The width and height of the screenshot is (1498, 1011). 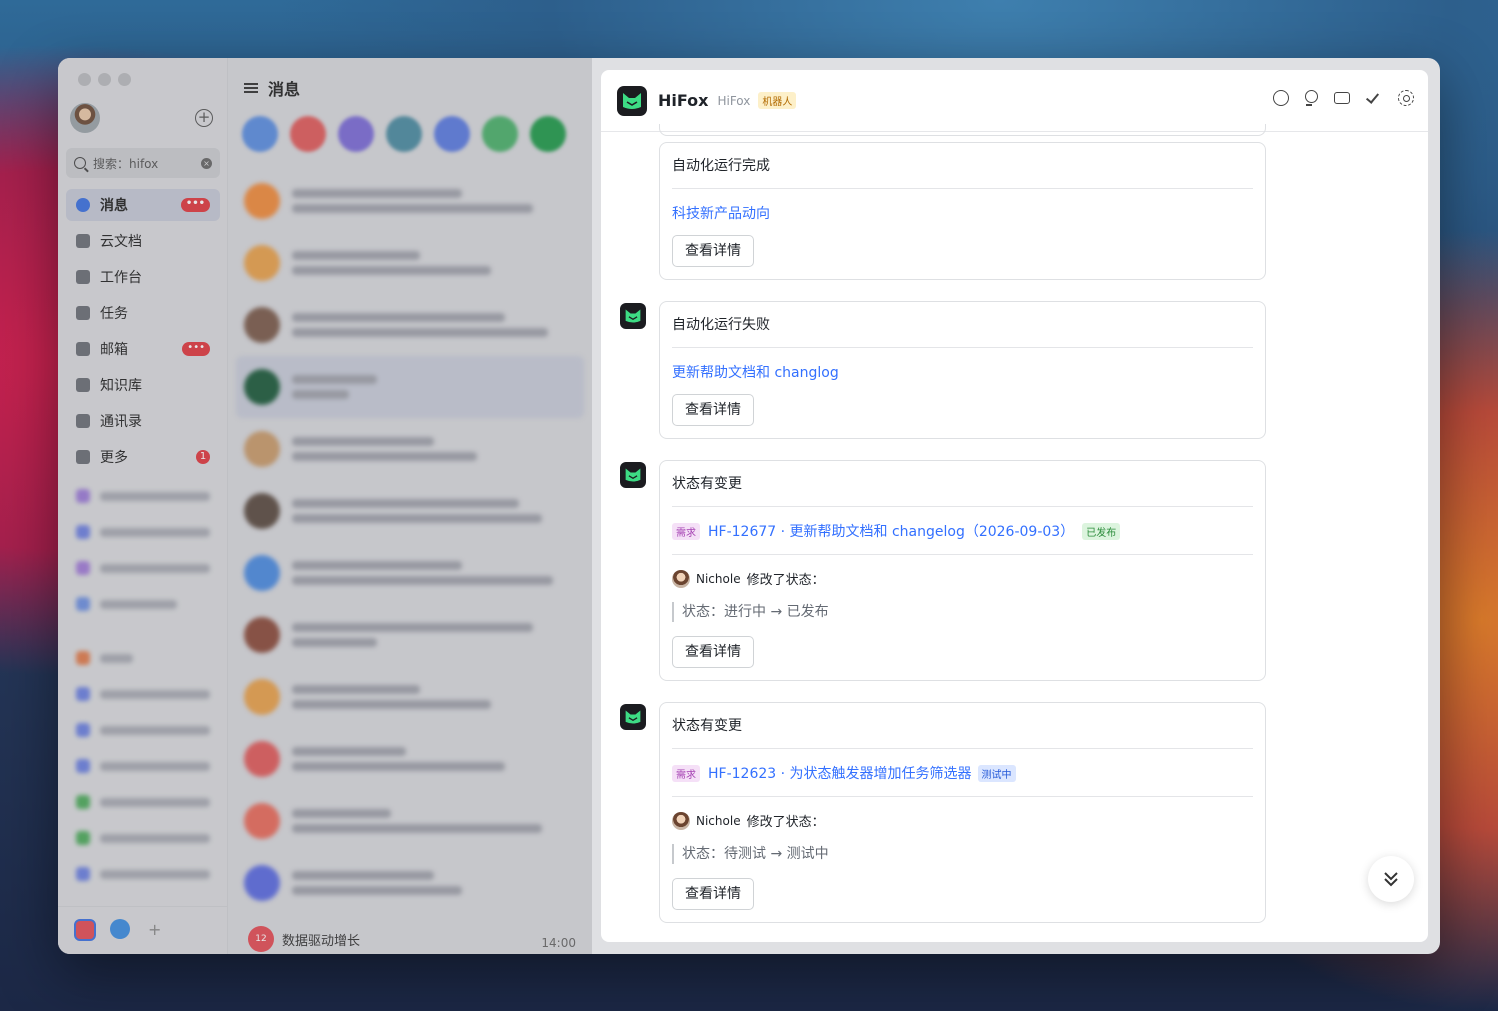 I want to click on message-card: 自动化运行完成 科技新产品动向 查看详情, so click(x=962, y=211).